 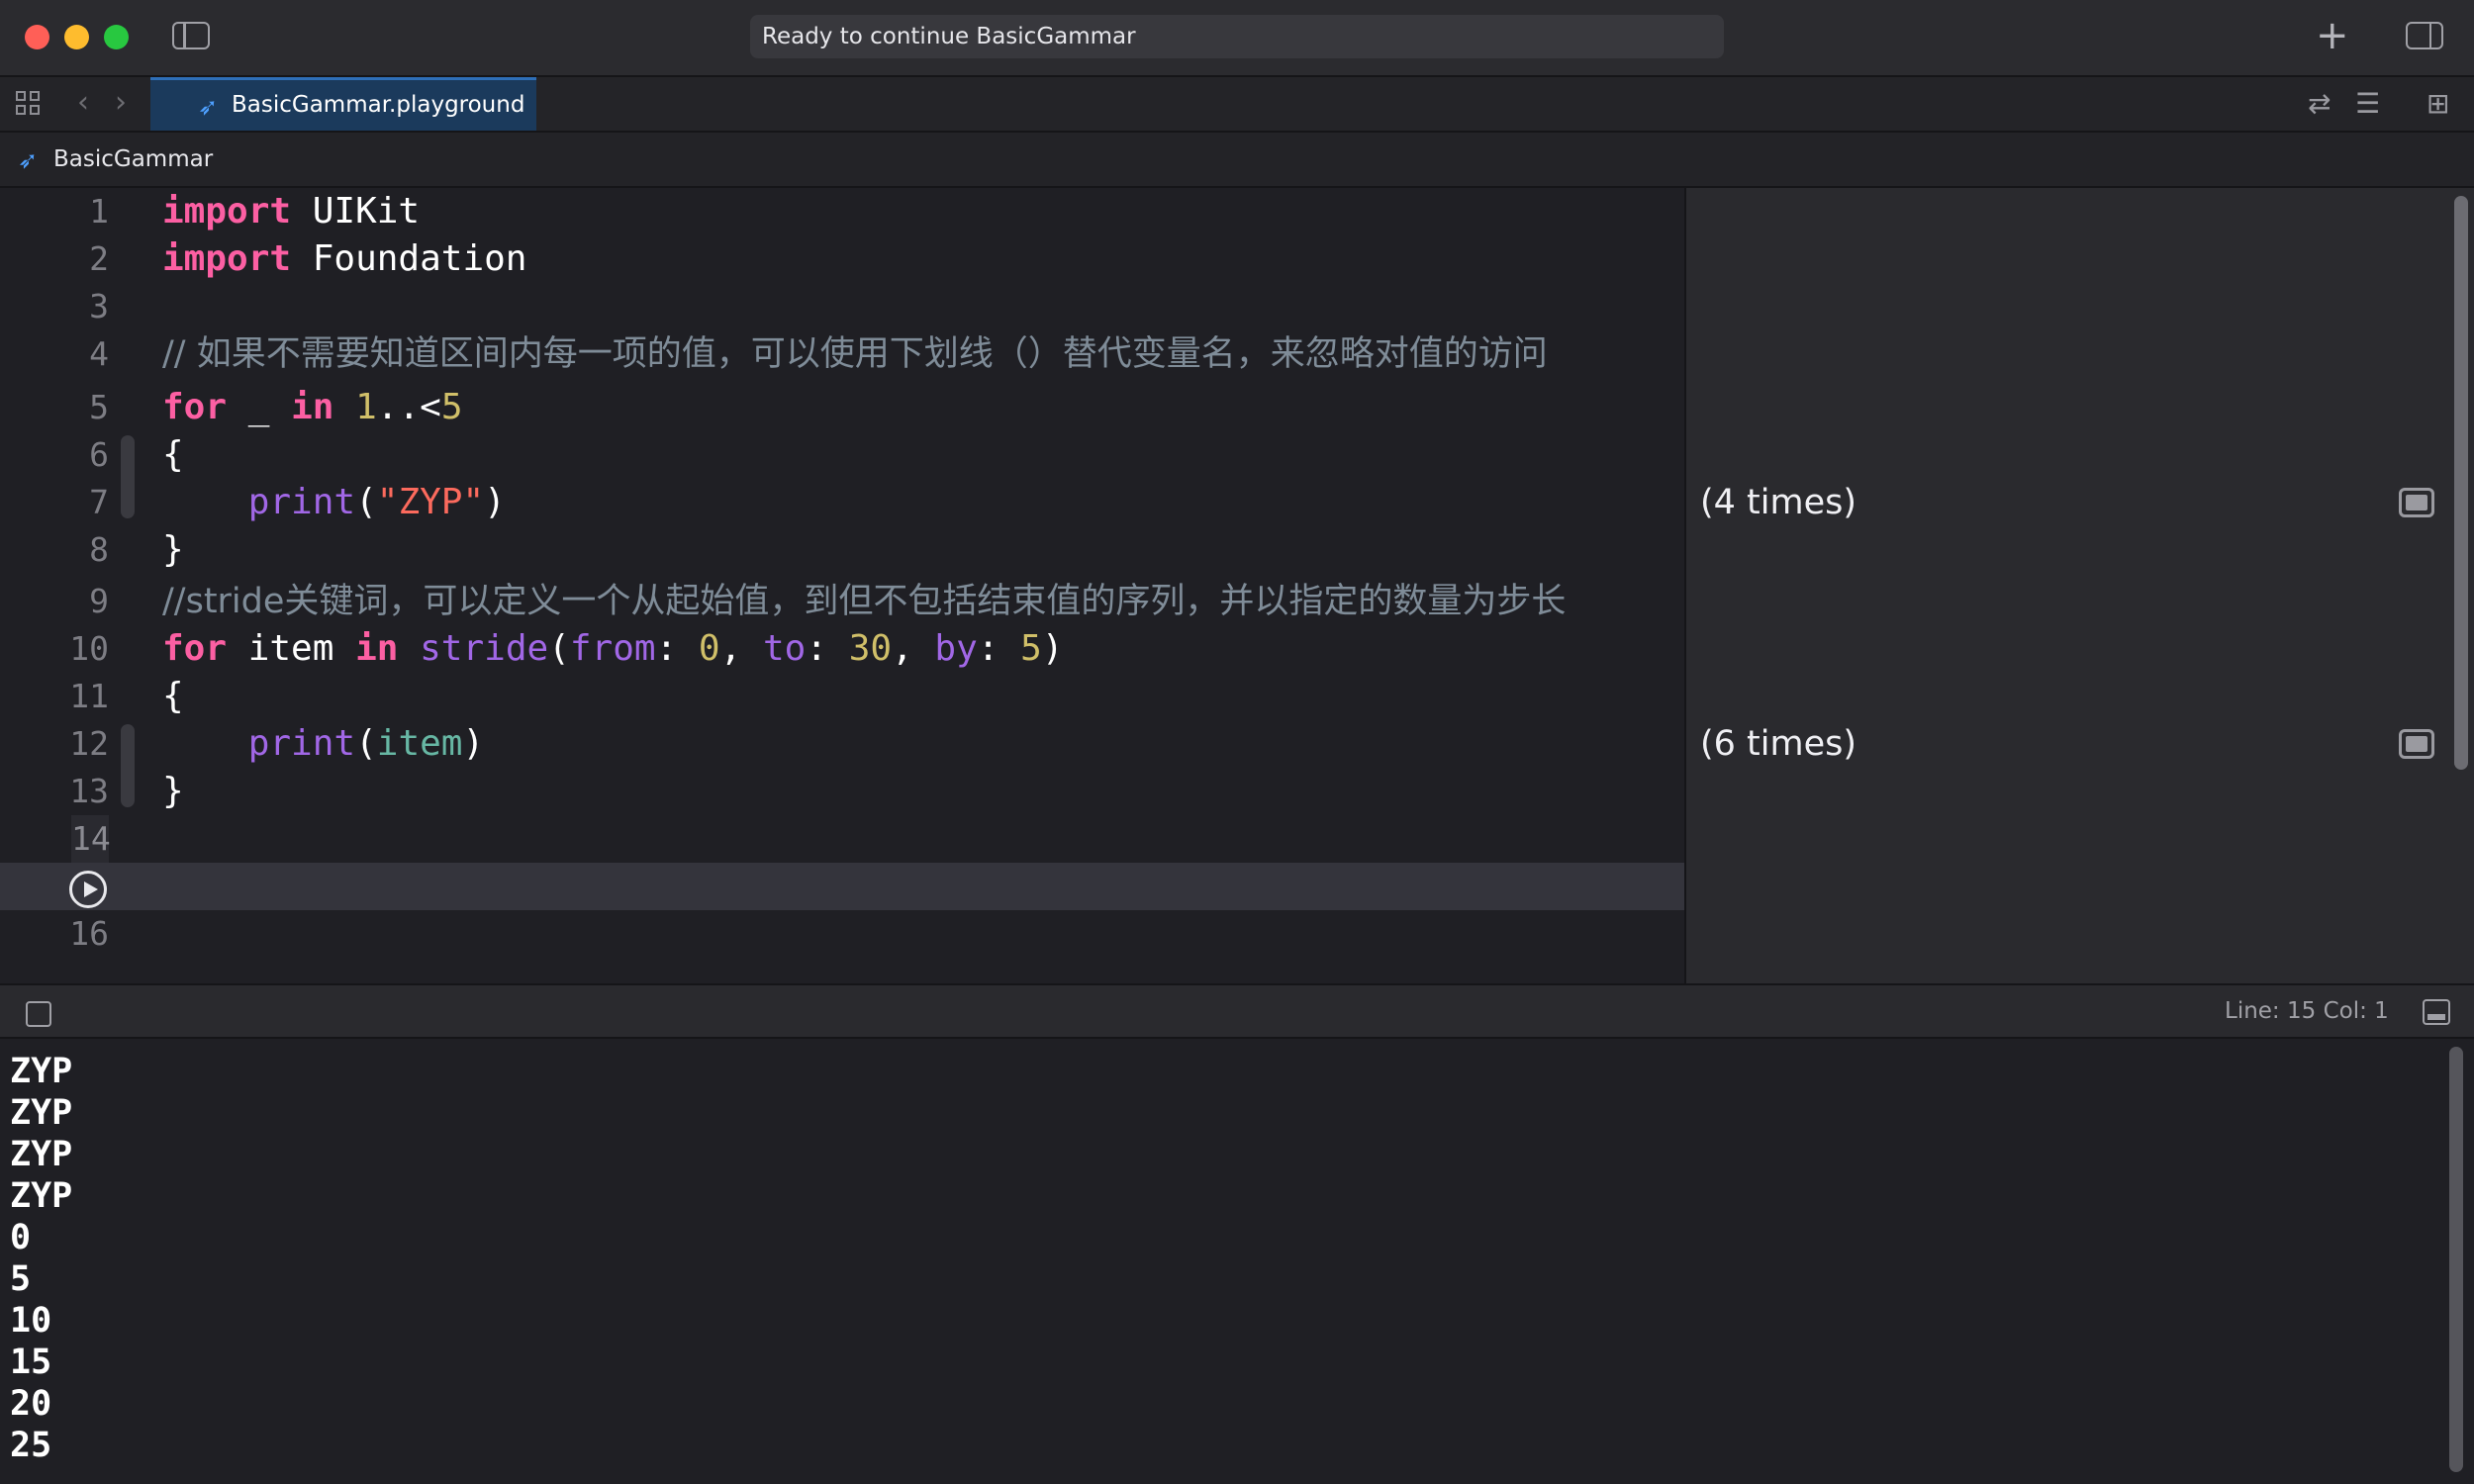 What do you see at coordinates (842, 455) in the screenshot?
I see `code-line: 6{` at bounding box center [842, 455].